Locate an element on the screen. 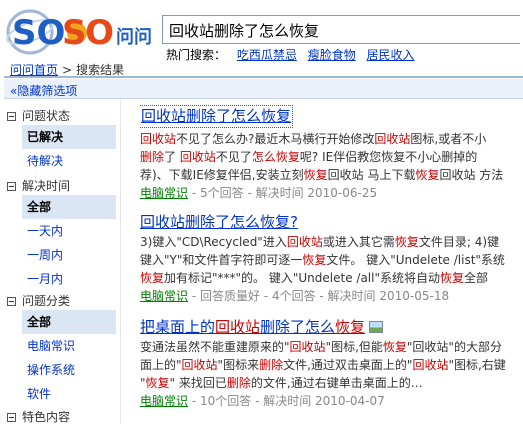 This screenshot has width=523, height=424. hot-searches: 热门搜索： 吃西瓜禁忌 瘦脸食物 居民收入 is located at coordinates (290, 54).